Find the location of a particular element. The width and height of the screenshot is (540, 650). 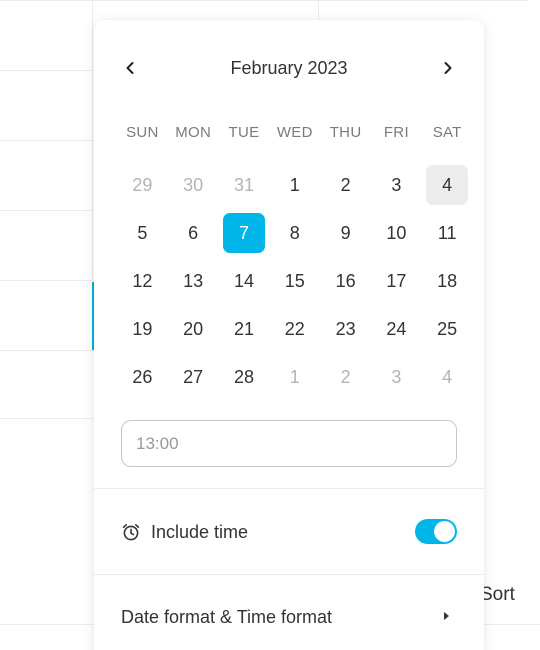

include-time-row: Include time is located at coordinates (289, 531).